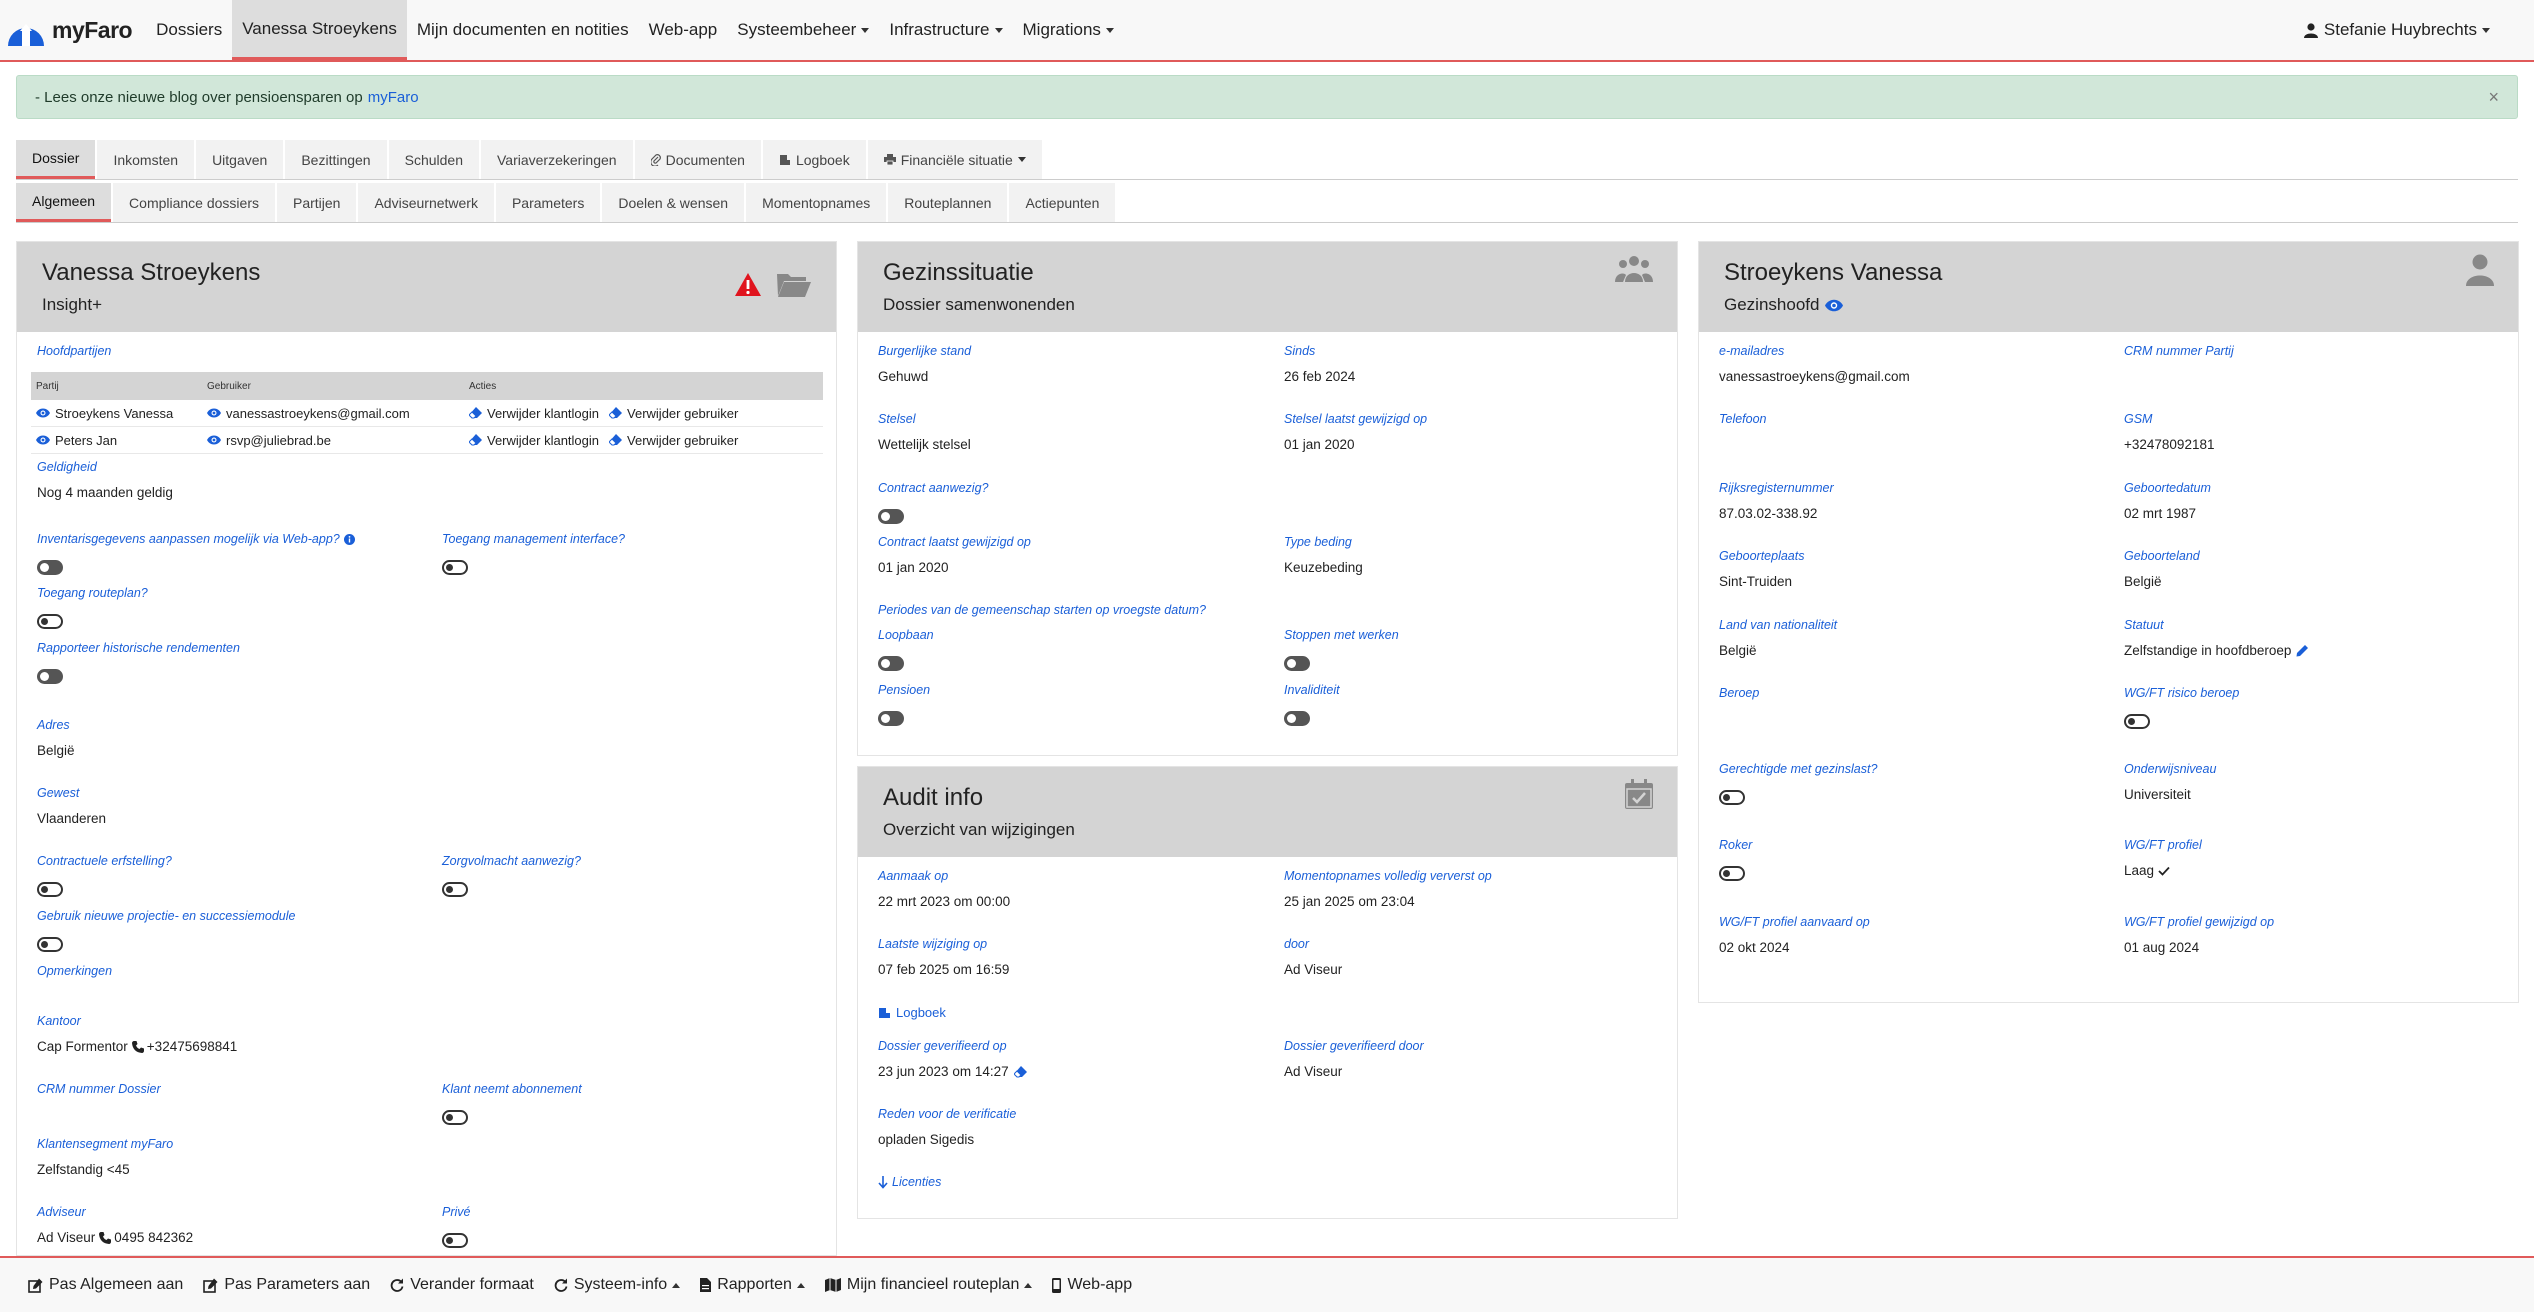 The image size is (2534, 1312). What do you see at coordinates (455, 567) in the screenshot?
I see `toegang-mgmt-toggle` at bounding box center [455, 567].